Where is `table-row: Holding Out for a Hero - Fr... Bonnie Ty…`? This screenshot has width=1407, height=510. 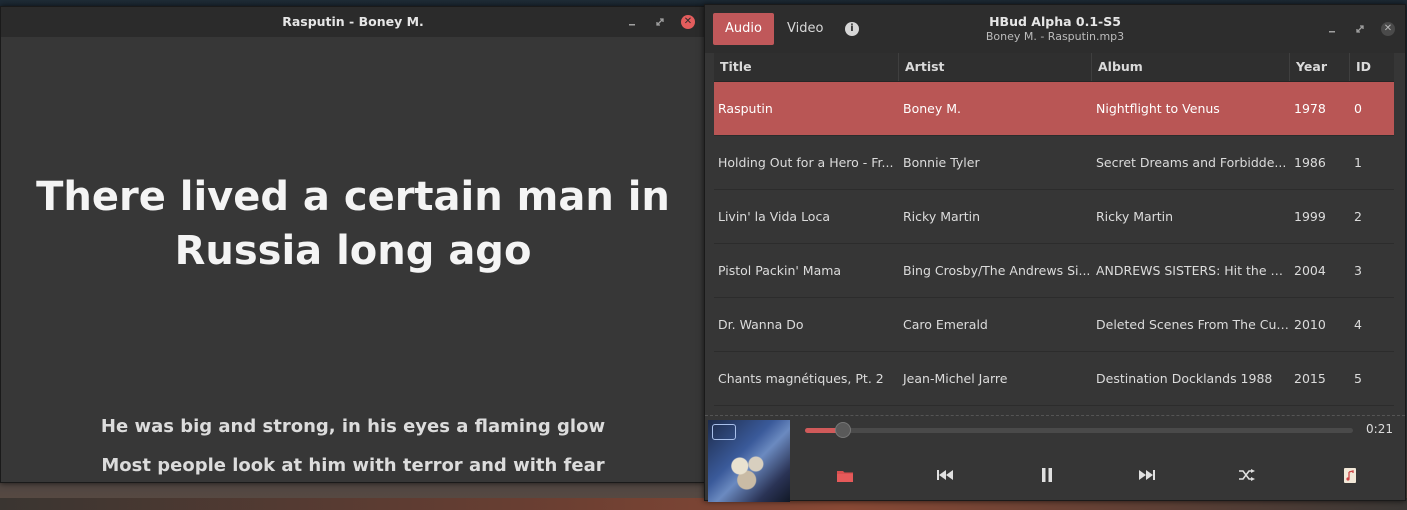 table-row: Holding Out for a Hero - Fr... Bonnie Ty… is located at coordinates (1054, 163).